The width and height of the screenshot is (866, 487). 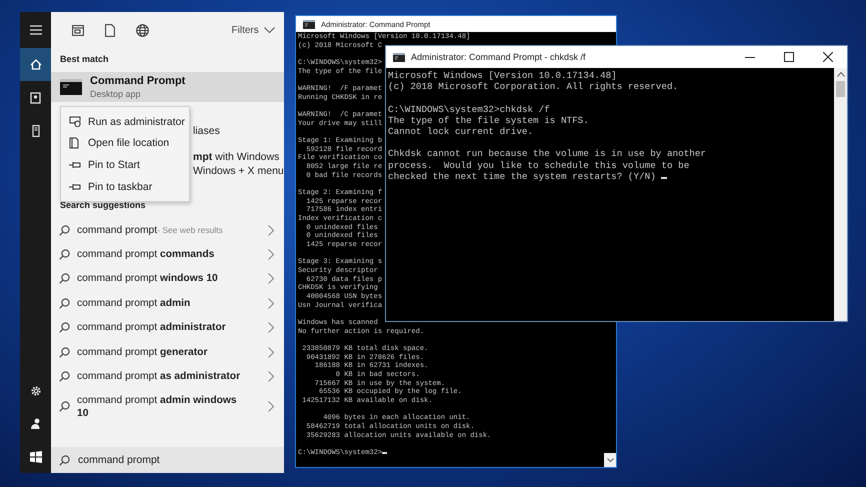 I want to click on scroll-down-icon, so click(x=610, y=460).